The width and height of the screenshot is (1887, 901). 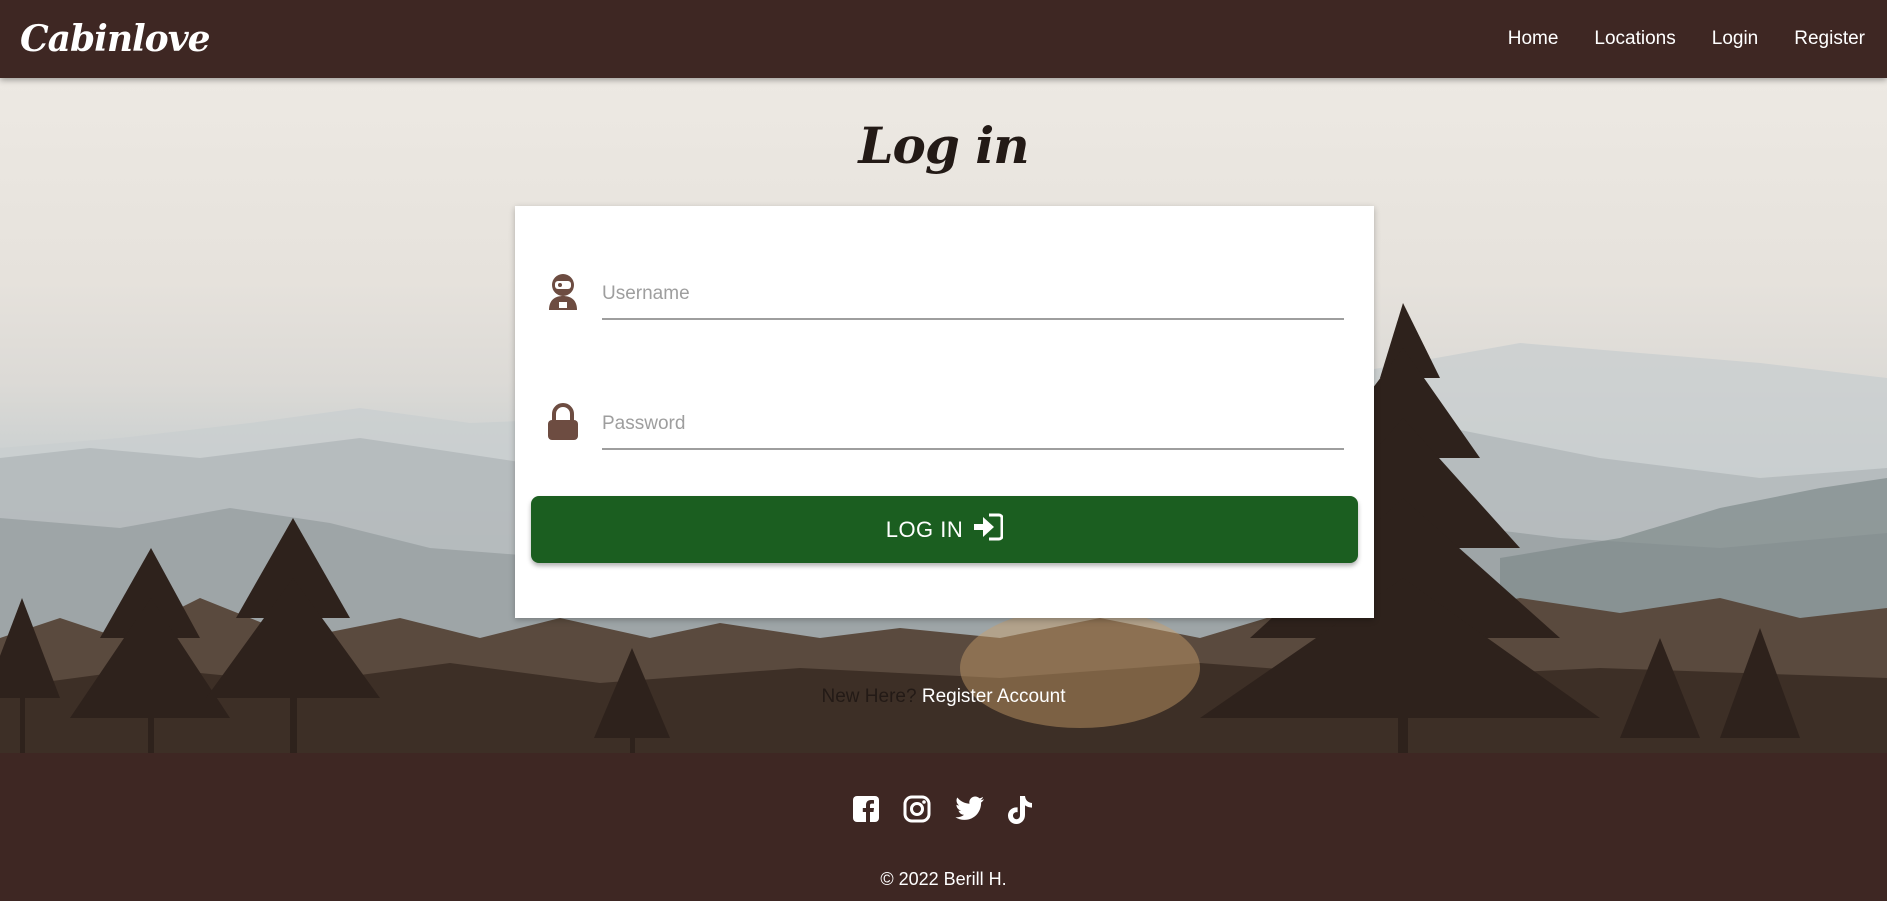 What do you see at coordinates (1829, 39) in the screenshot?
I see `nav-item-register: Register` at bounding box center [1829, 39].